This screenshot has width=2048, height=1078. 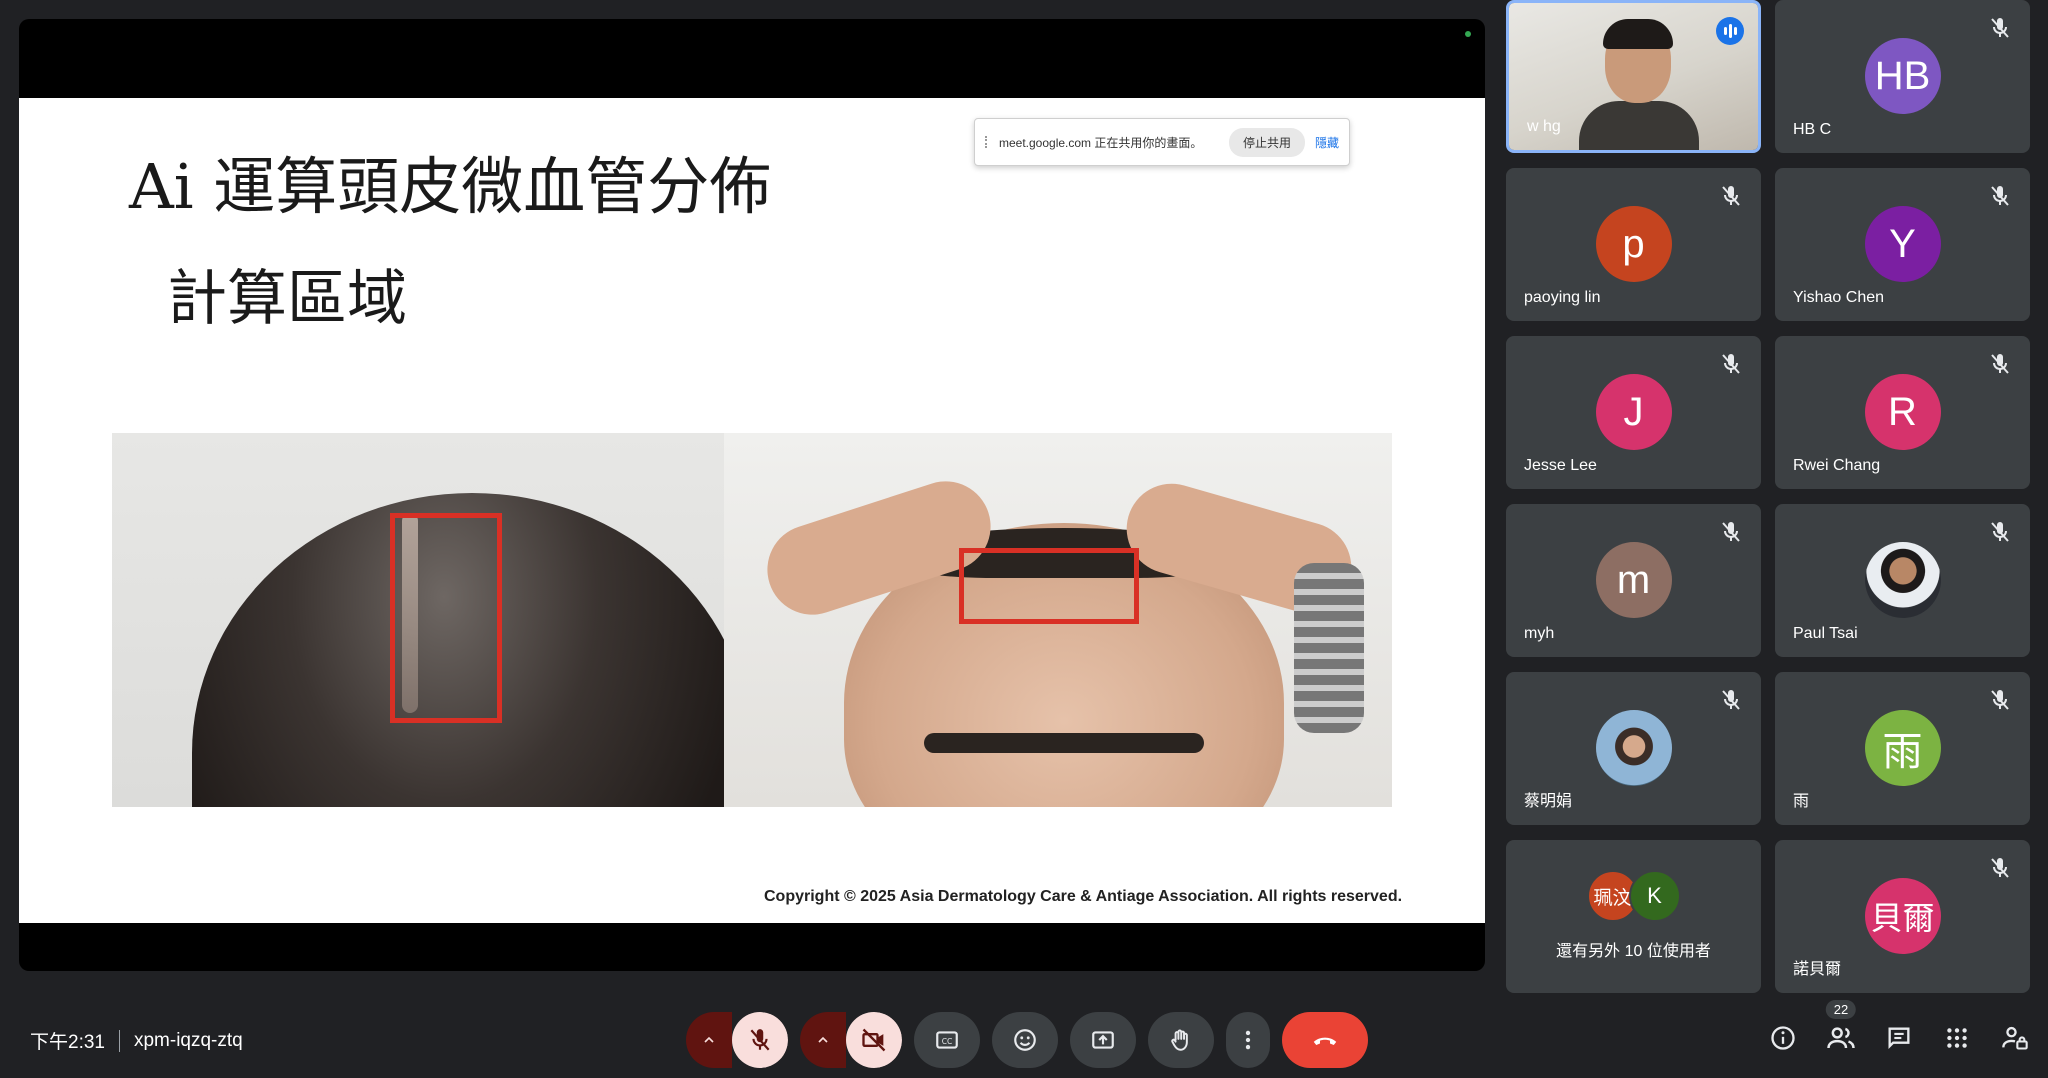 I want to click on participant-tile: 貝爾 諾貝爾, so click(x=1902, y=916).